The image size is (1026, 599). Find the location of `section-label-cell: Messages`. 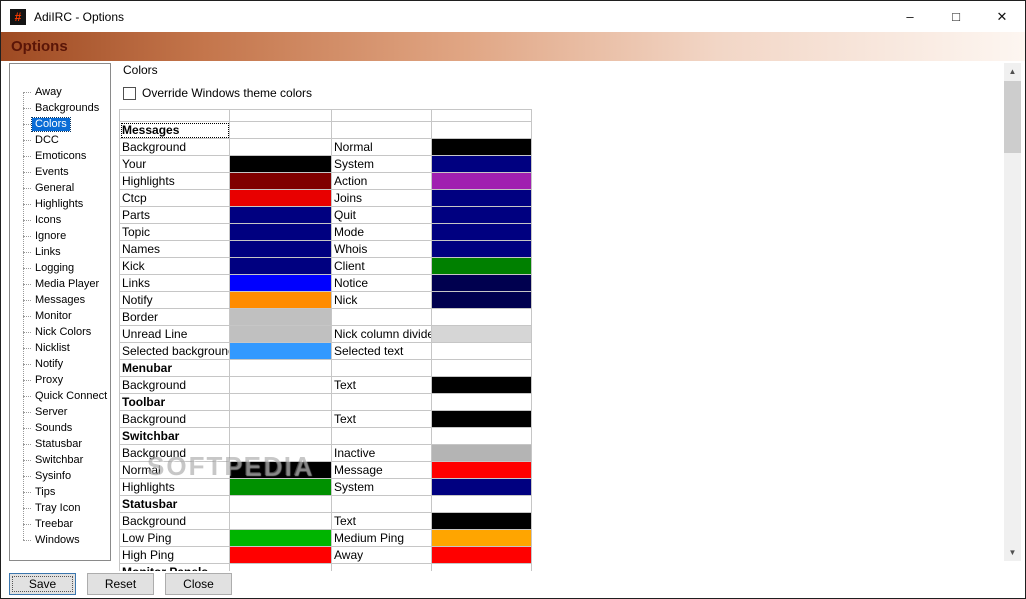

section-label-cell: Messages is located at coordinates (174, 130).